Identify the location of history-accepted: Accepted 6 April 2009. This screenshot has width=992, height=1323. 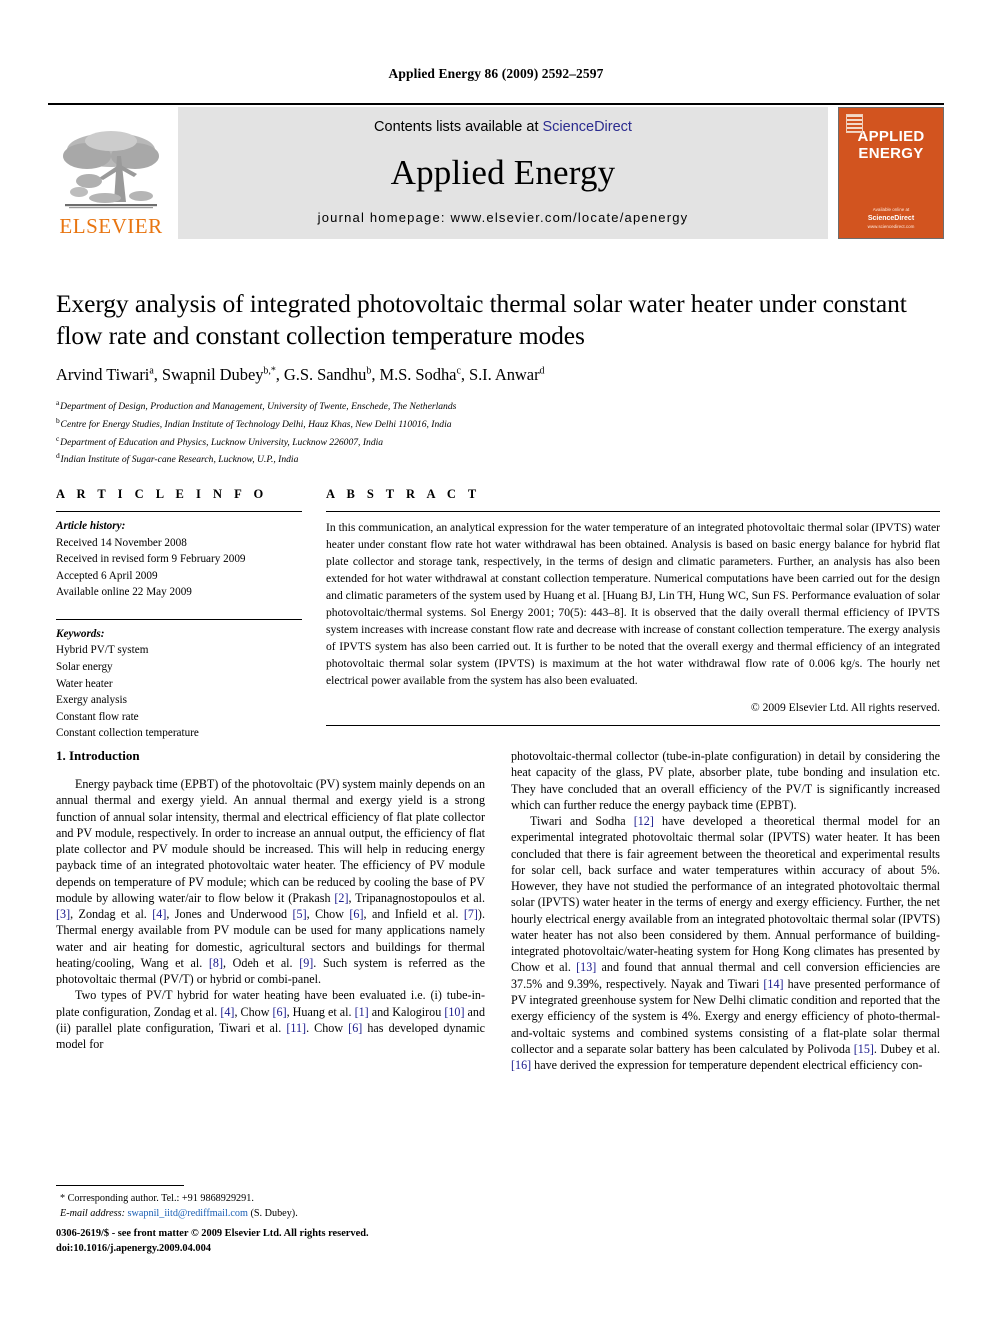
(107, 575).